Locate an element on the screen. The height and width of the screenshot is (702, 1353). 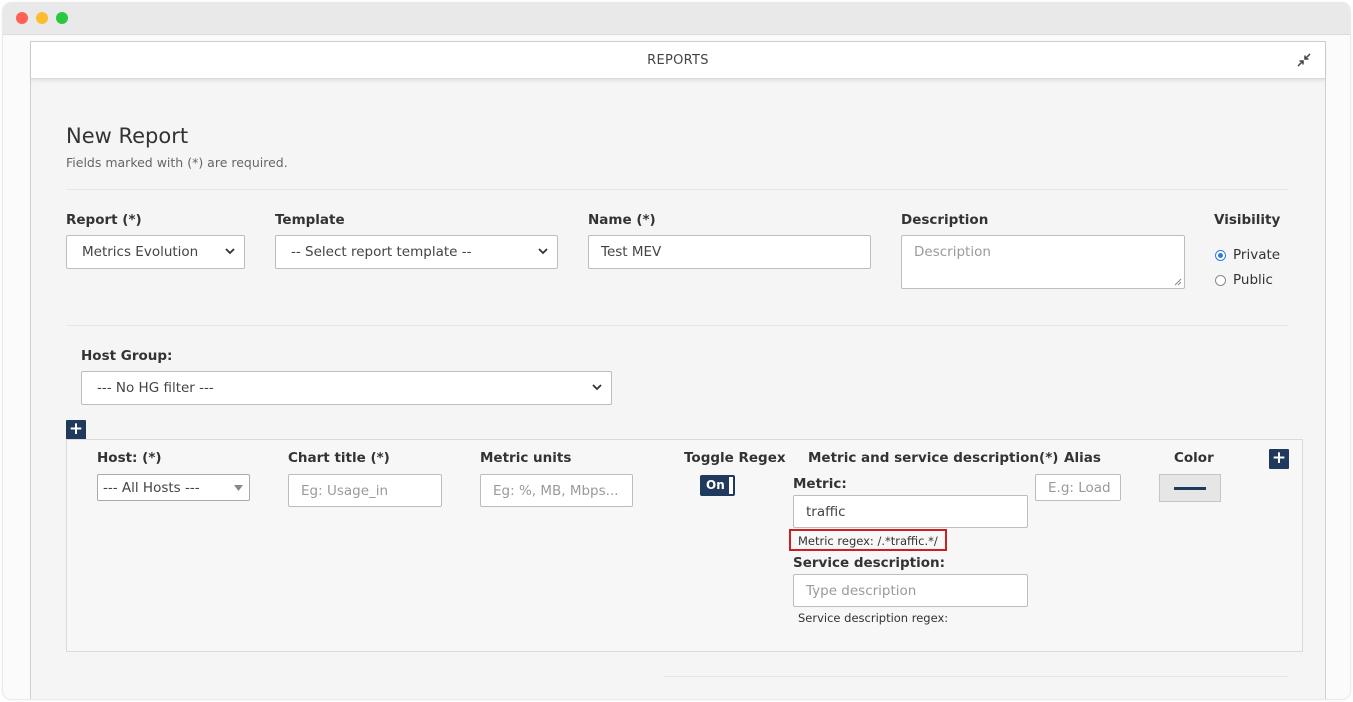
metric-label: Metric: is located at coordinates (820, 484).